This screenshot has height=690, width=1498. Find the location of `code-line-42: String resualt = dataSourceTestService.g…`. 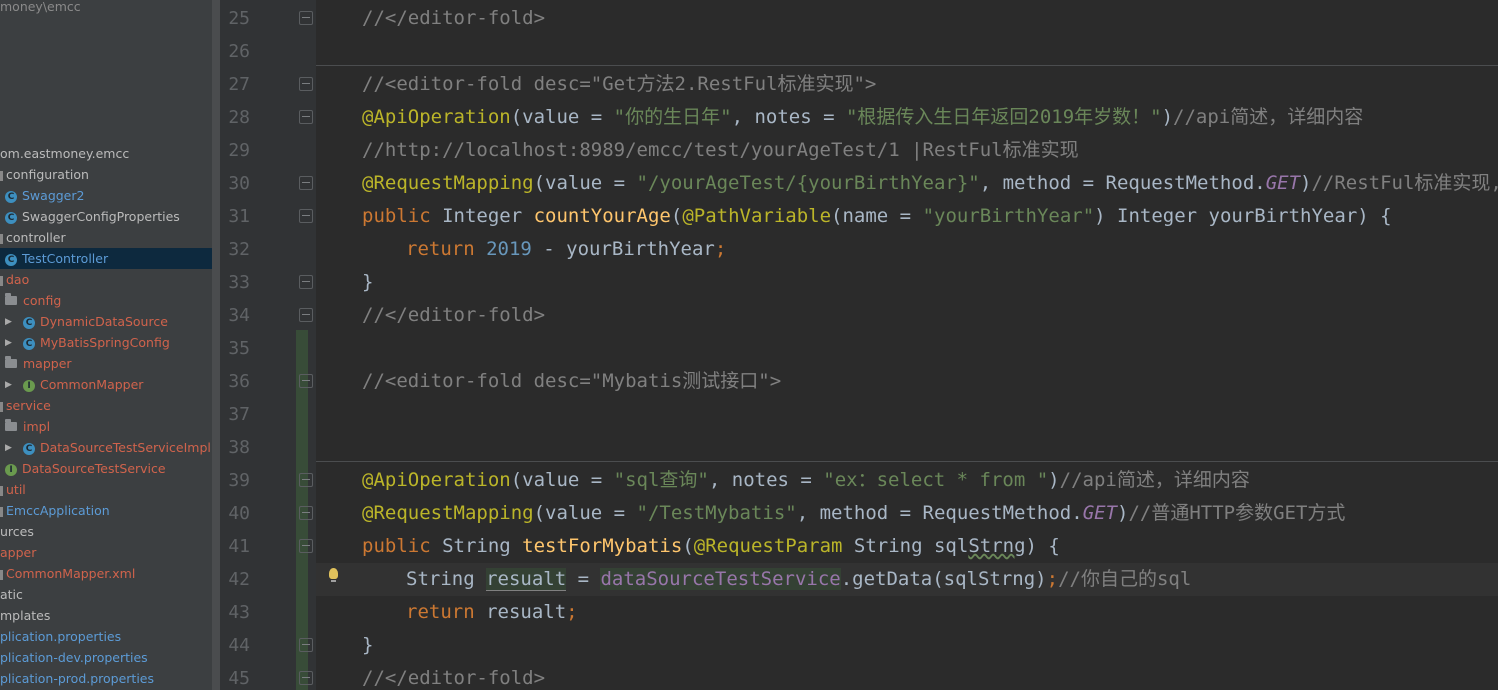

code-line-42: String resualt = dataSourceTestService.g… is located at coordinates (798, 579).